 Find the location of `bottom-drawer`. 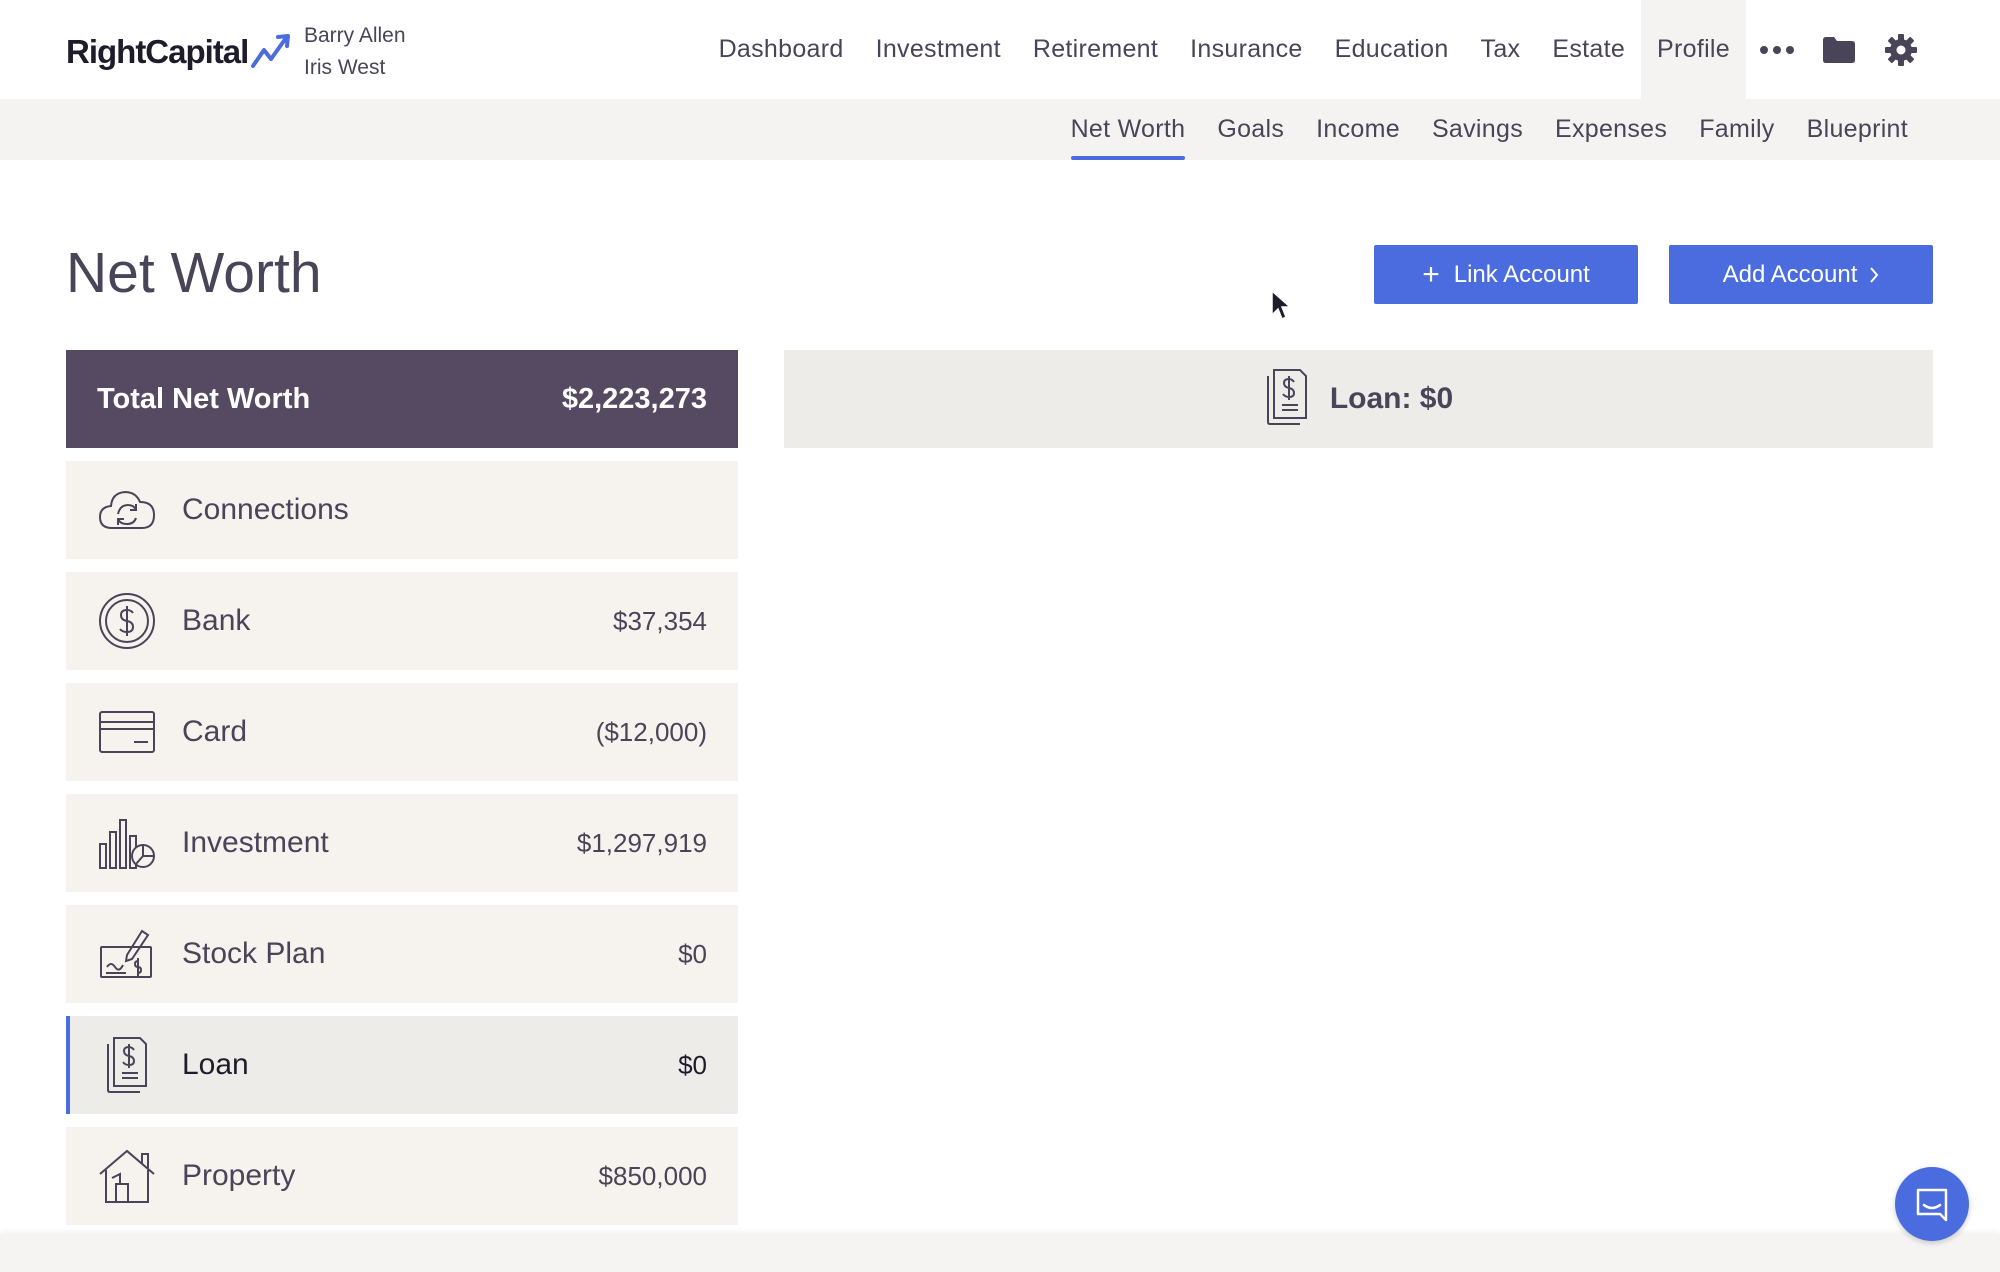

bottom-drawer is located at coordinates (1000, 1253).